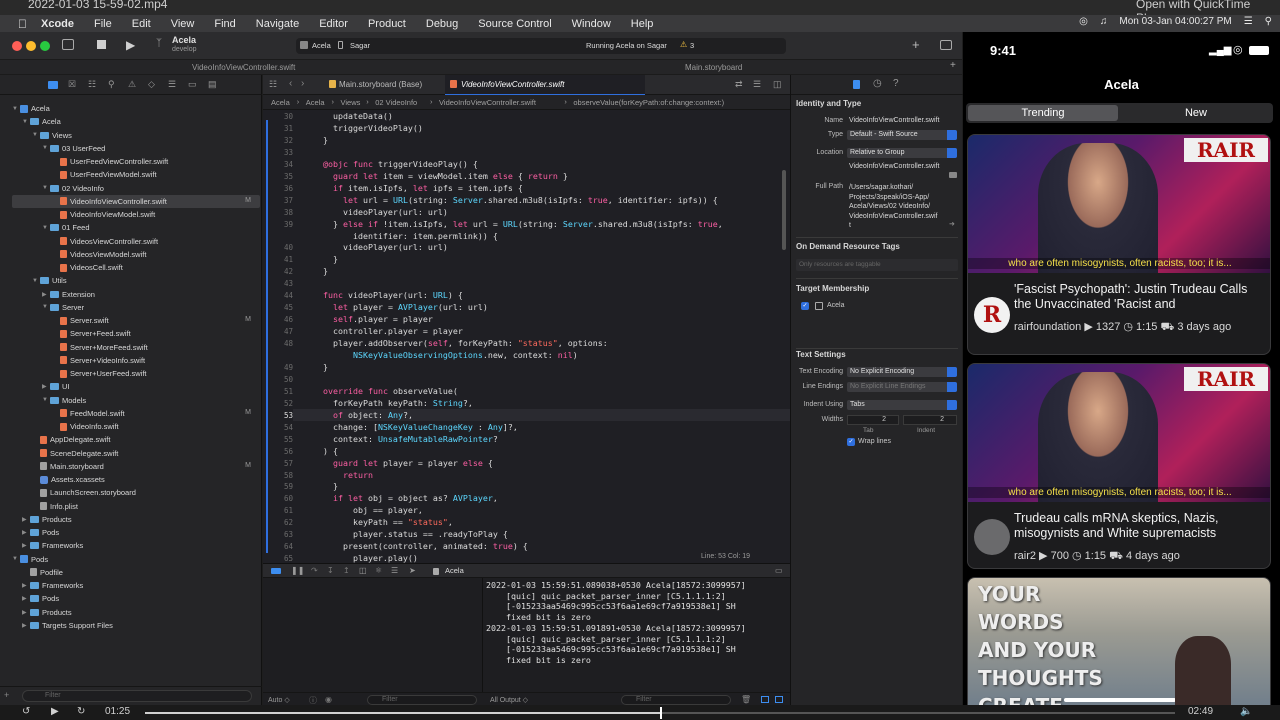  I want to click on scrubber-playhead, so click(661, 713).